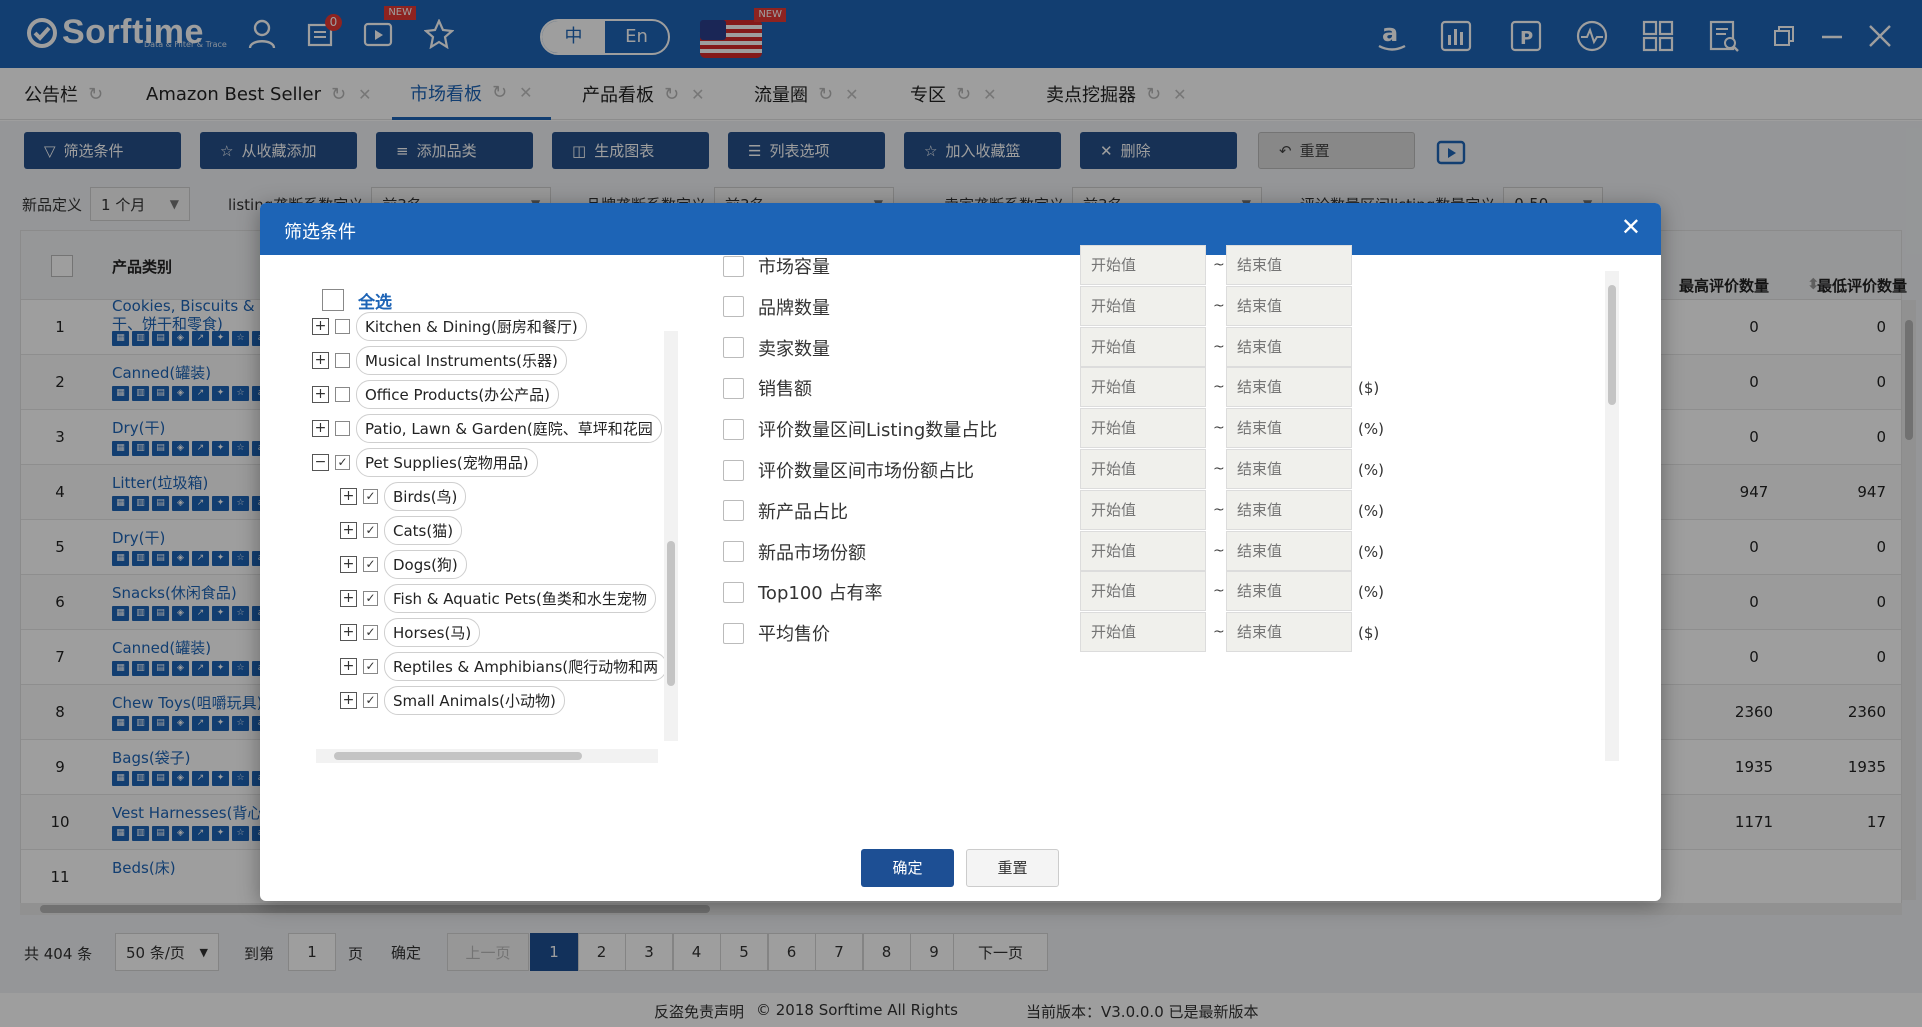 This screenshot has width=1922, height=1027. I want to click on tree-node: + Patio, Lawn & Garden(庭院、草坪和花园, so click(487, 428).